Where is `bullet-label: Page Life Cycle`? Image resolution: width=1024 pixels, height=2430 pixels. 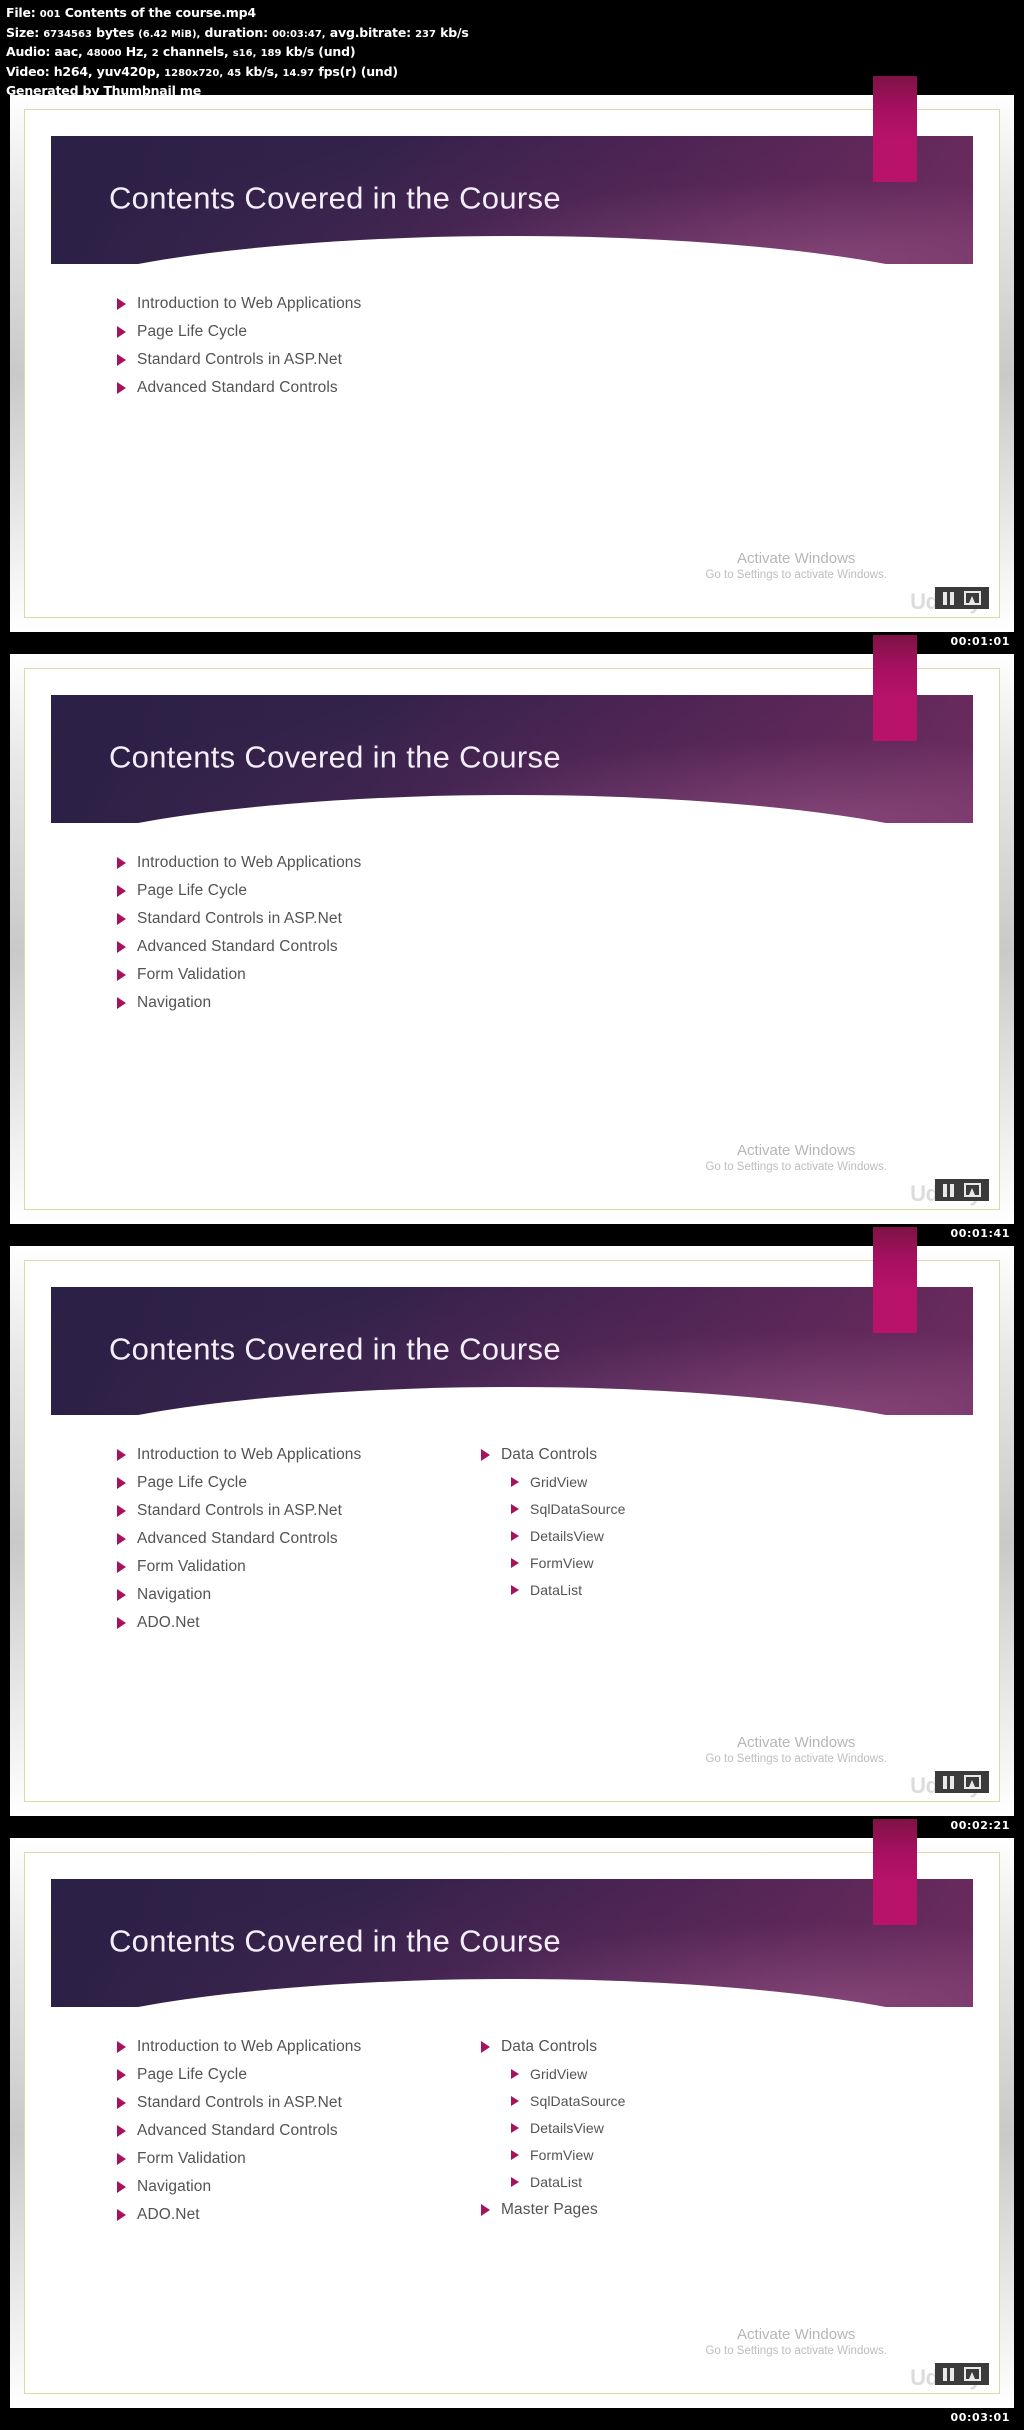 bullet-label: Page Life Cycle is located at coordinates (192, 890).